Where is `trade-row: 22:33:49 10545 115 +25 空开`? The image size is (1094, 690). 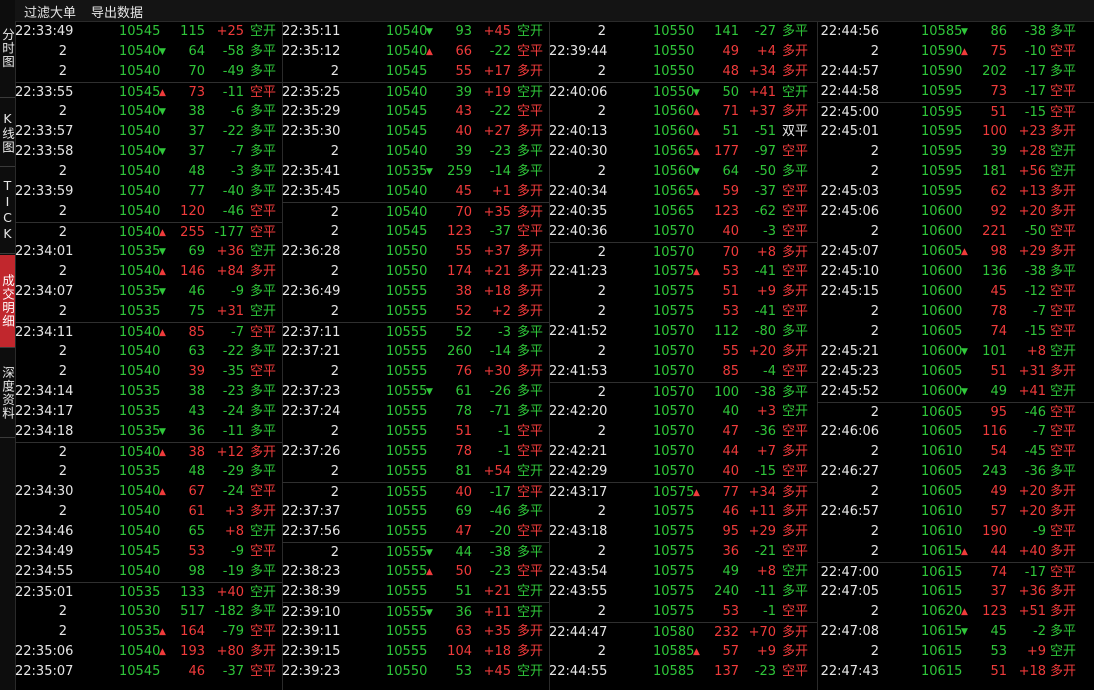 trade-row: 22:33:49 10545 115 +25 空开 is located at coordinates (148, 32).